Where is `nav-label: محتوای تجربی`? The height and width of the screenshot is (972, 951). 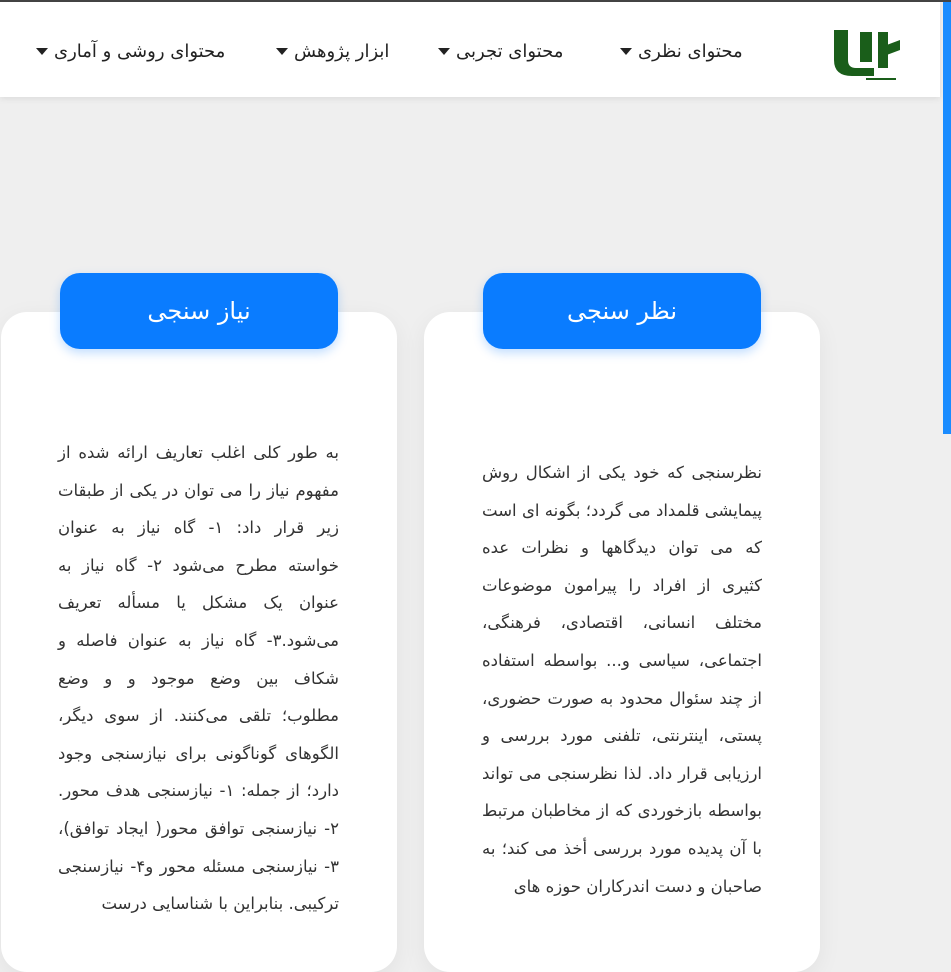
nav-label: محتوای تجربی is located at coordinates (510, 51).